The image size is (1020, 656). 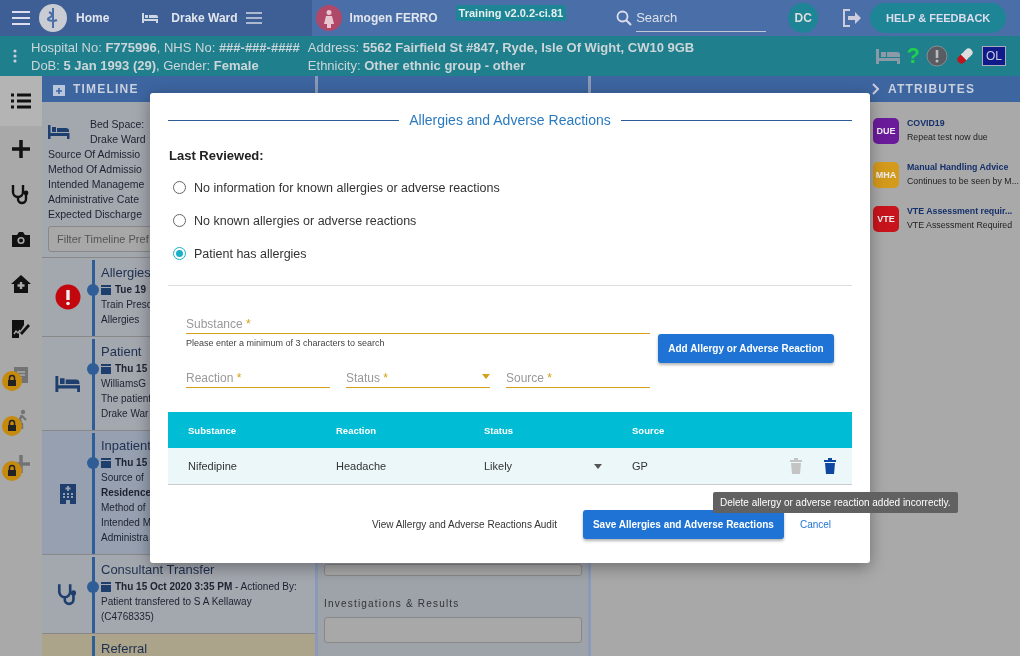 I want to click on table-cell: Likely, so click(x=538, y=466).